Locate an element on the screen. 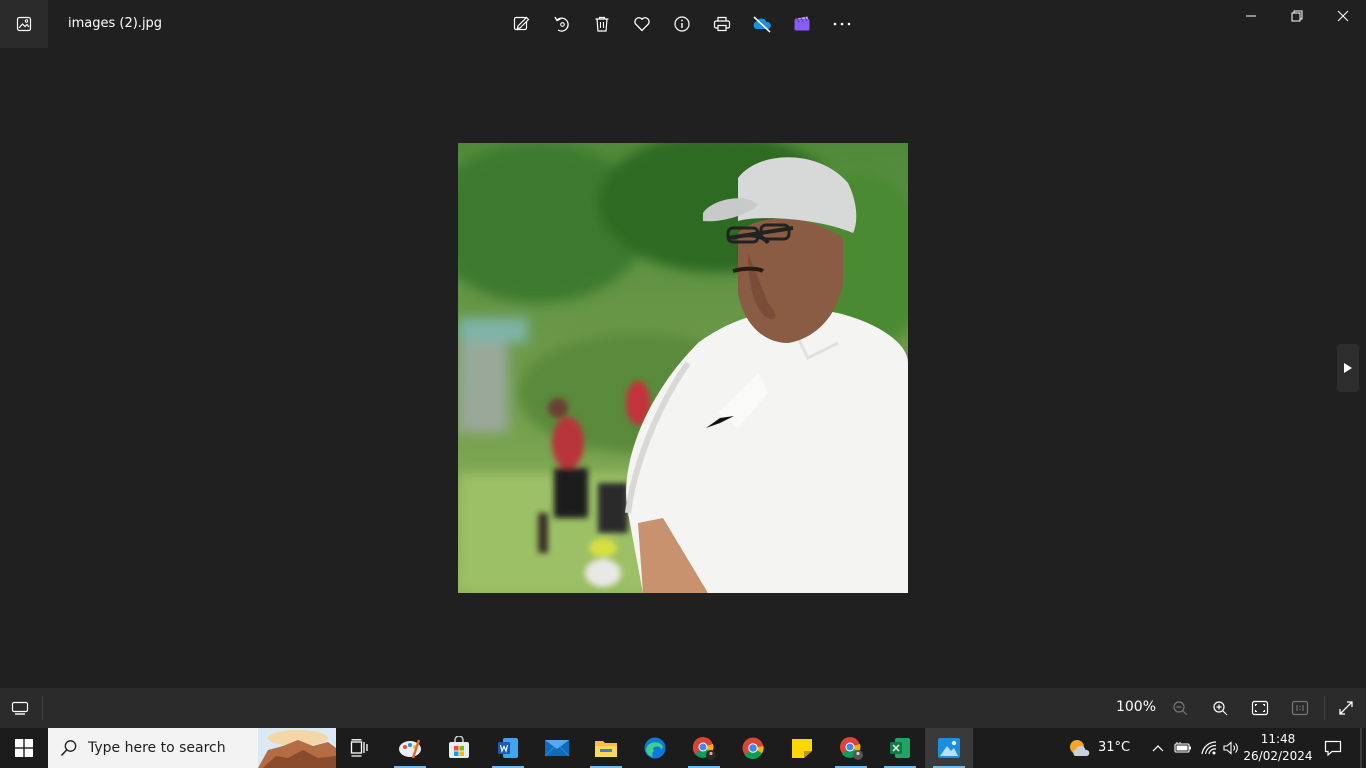 Image resolution: width=1366 pixels, height=768 pixels. task-view-icon is located at coordinates (359, 748).